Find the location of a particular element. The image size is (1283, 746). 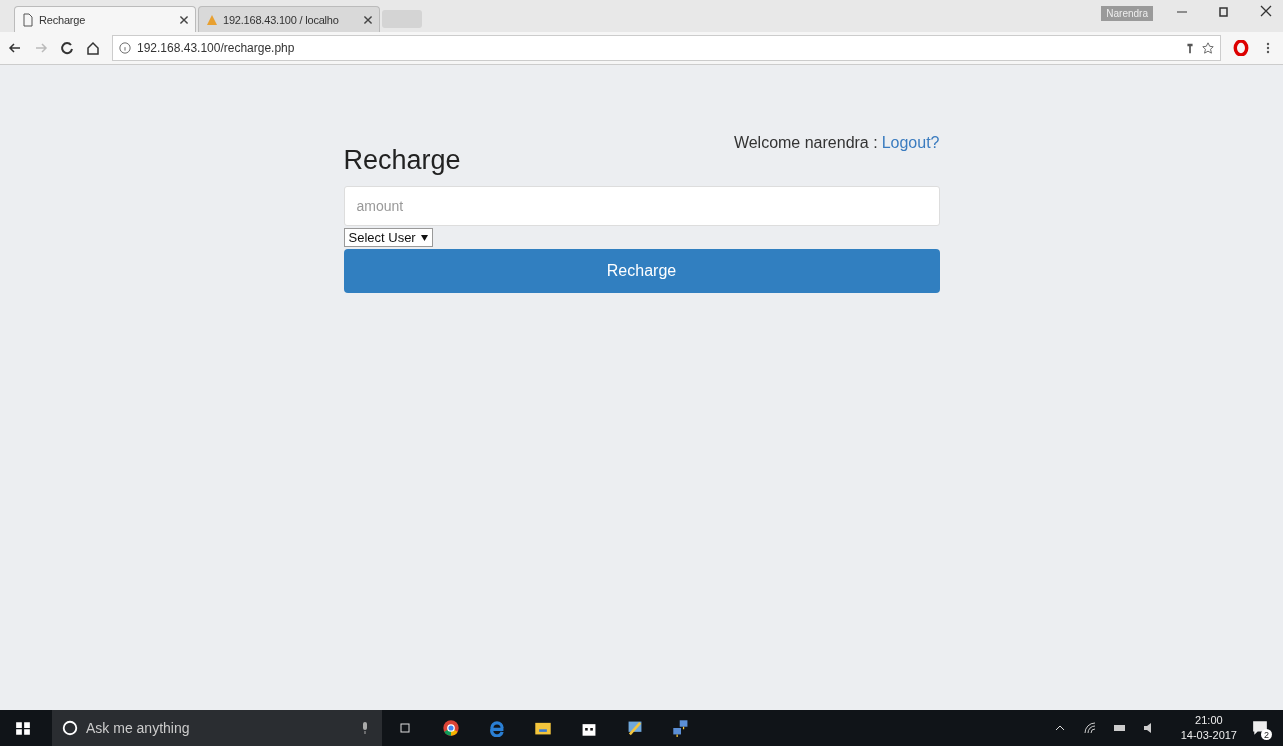

reload-icon is located at coordinates (67, 48).